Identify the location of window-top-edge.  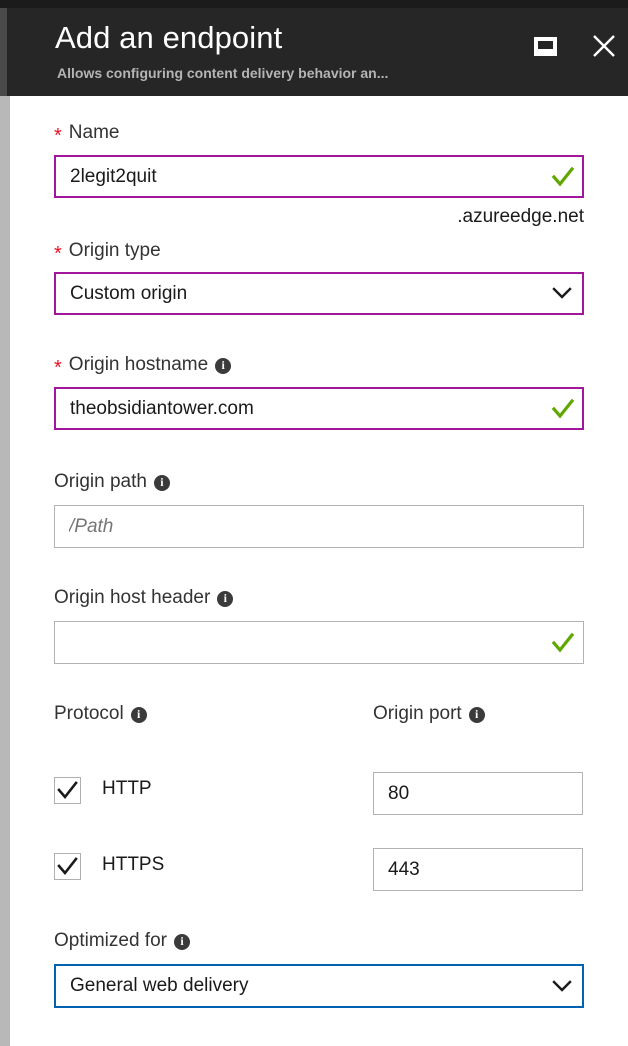
(314, 4).